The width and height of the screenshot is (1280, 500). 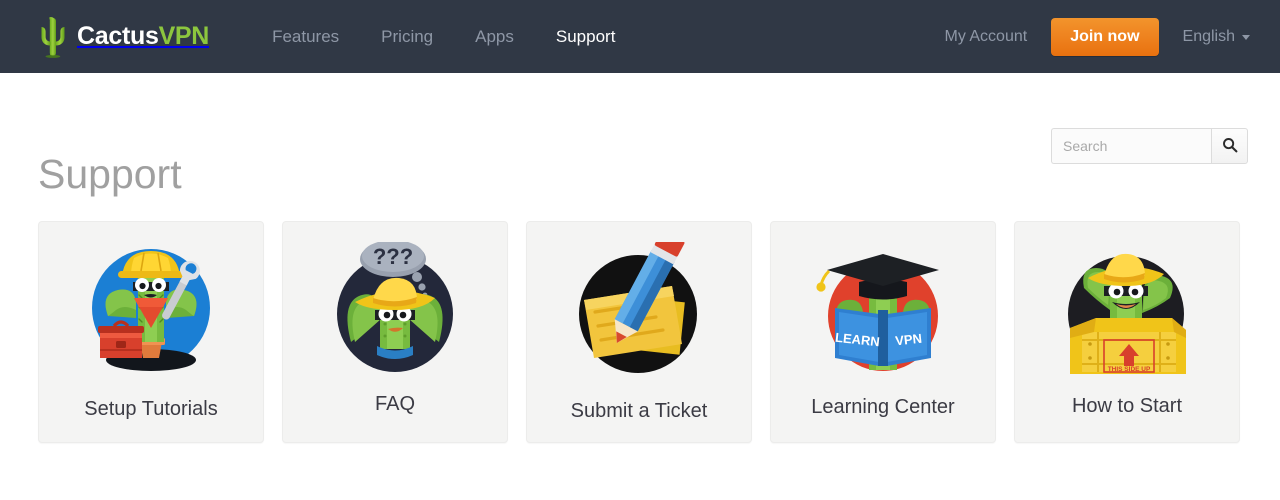 I want to click on logo-text-accent: VPN, so click(x=184, y=36).